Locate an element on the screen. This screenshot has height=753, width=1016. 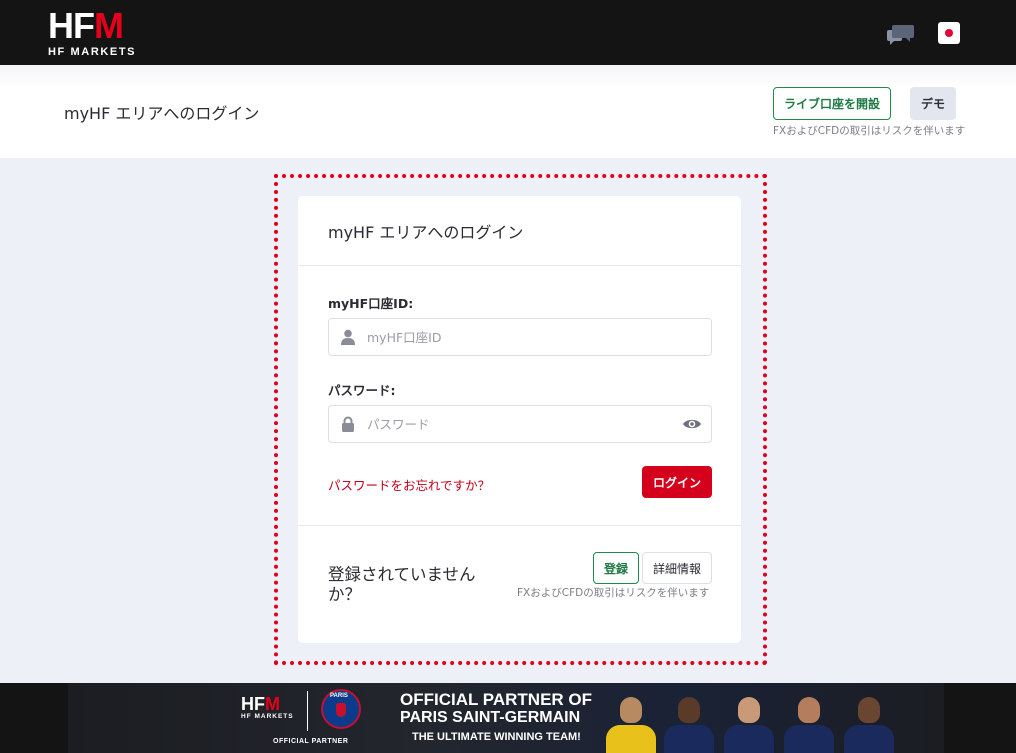
logo-letter-m: M is located at coordinates (109, 25).